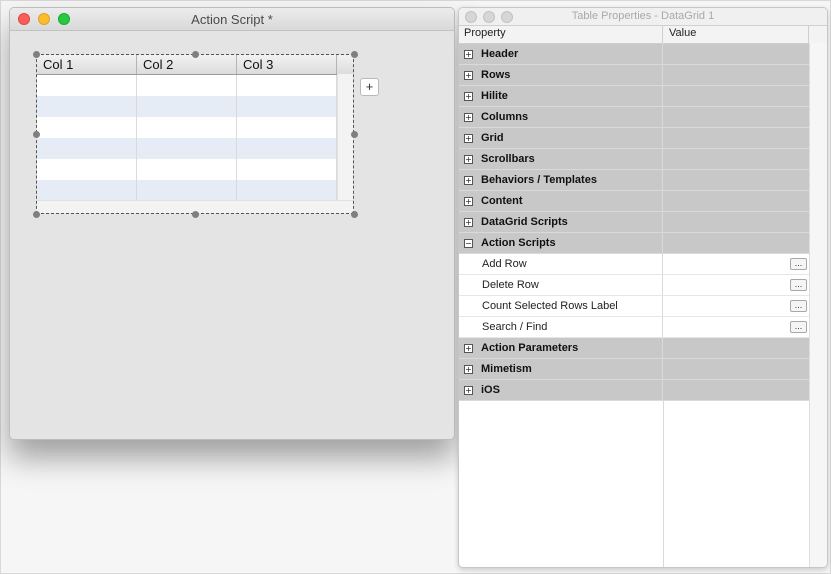 This screenshot has height=574, width=831. What do you see at coordinates (634, 75) in the screenshot?
I see `group-rows: + Rows` at bounding box center [634, 75].